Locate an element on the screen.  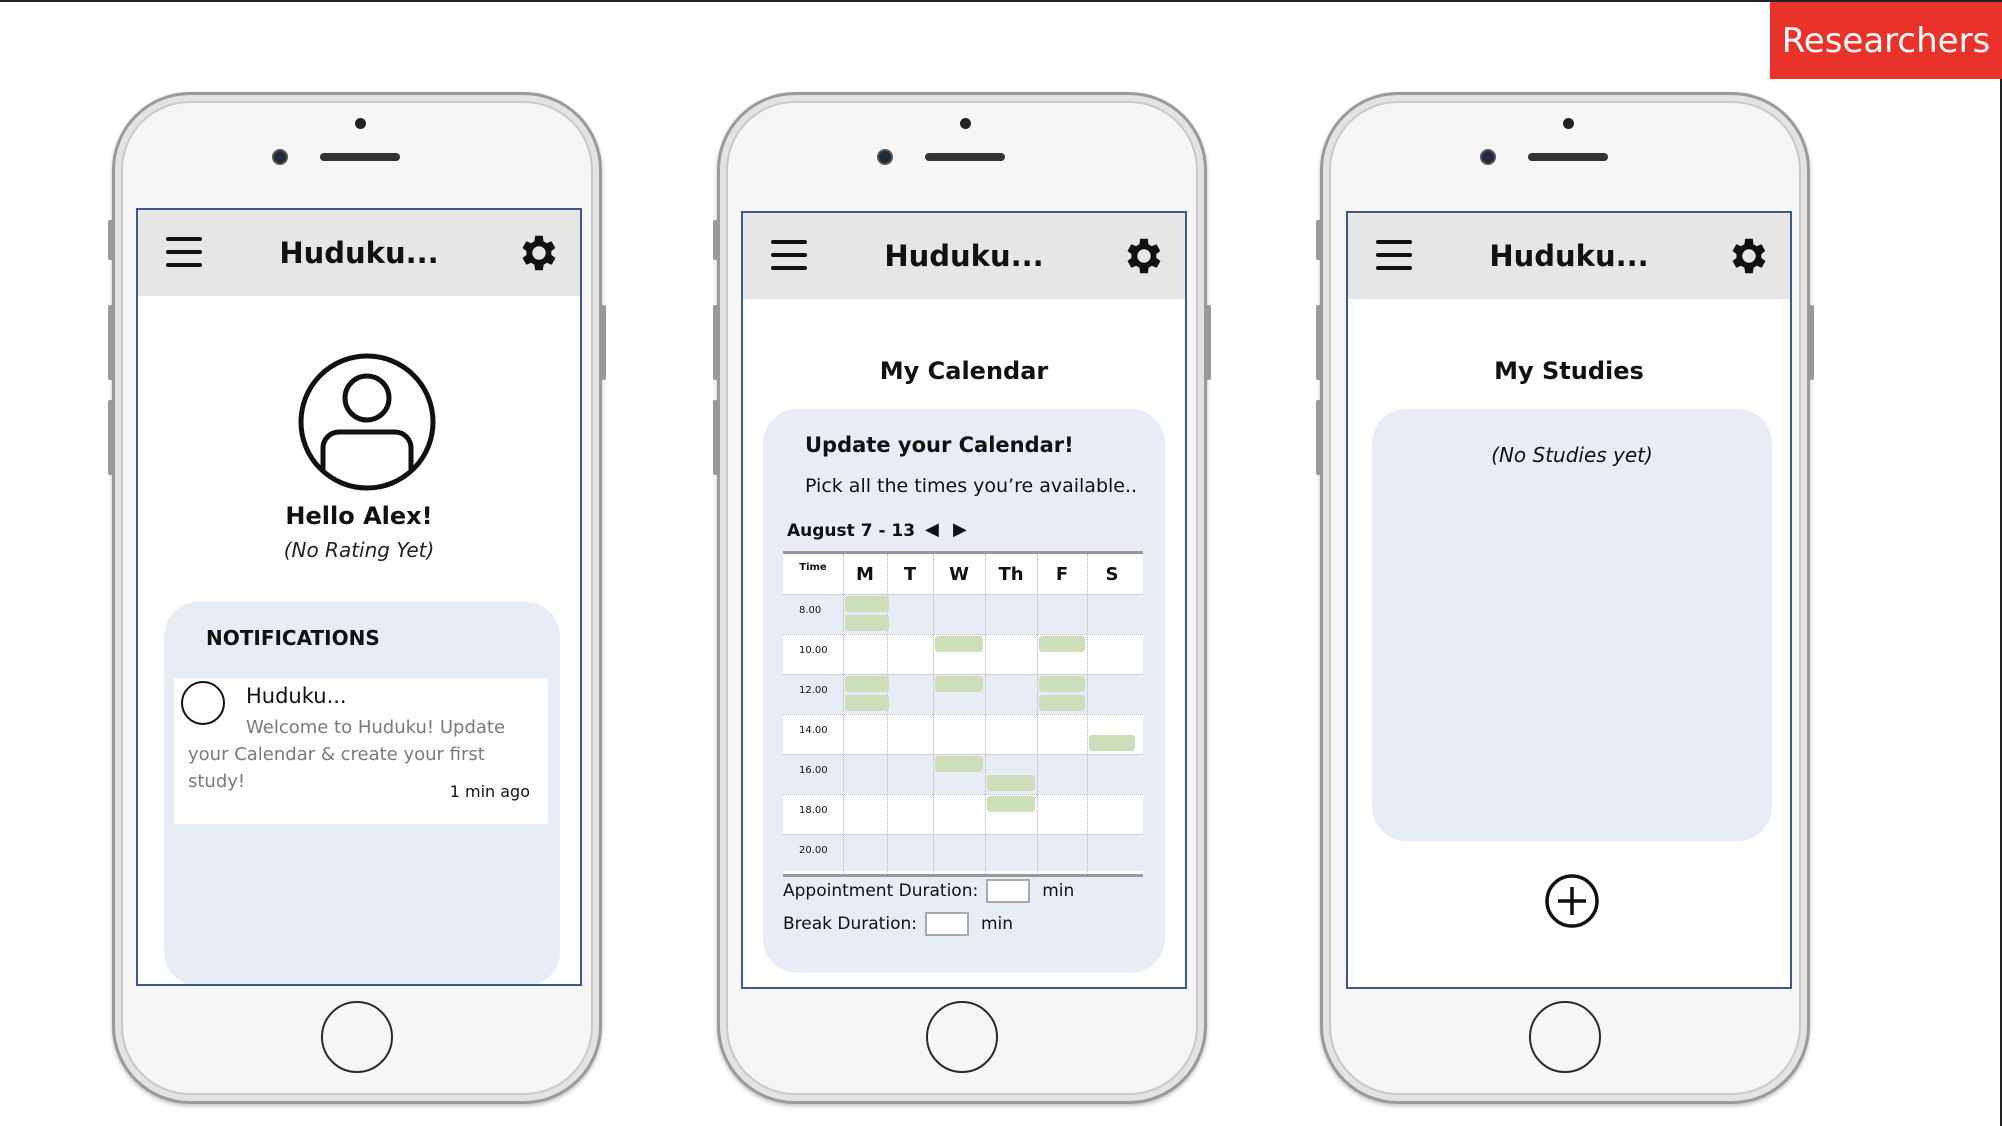
next-week-icon: ▶ is located at coordinates (960, 529).